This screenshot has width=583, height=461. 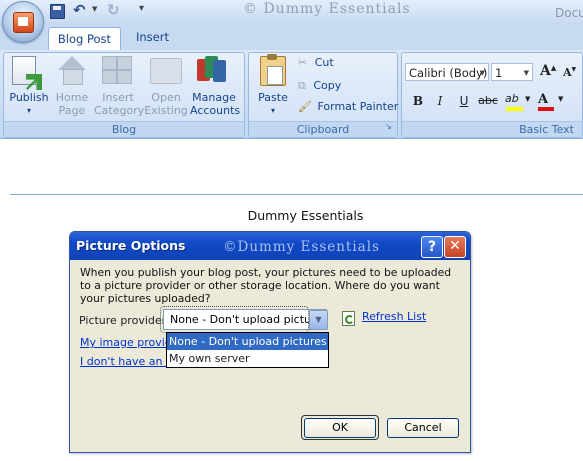 What do you see at coordinates (123, 320) in the screenshot?
I see `picture-provider-label: Picture provider` at bounding box center [123, 320].